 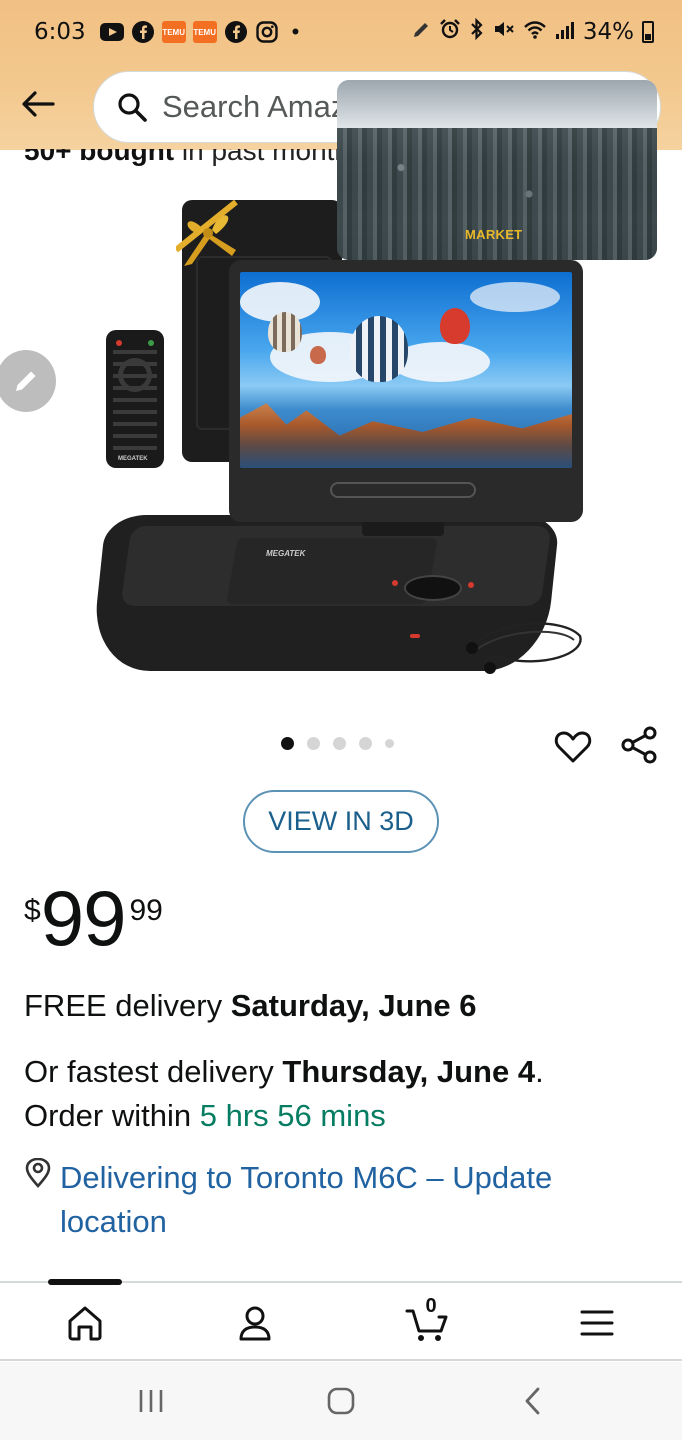 I want to click on battery-icon, so click(x=648, y=32).